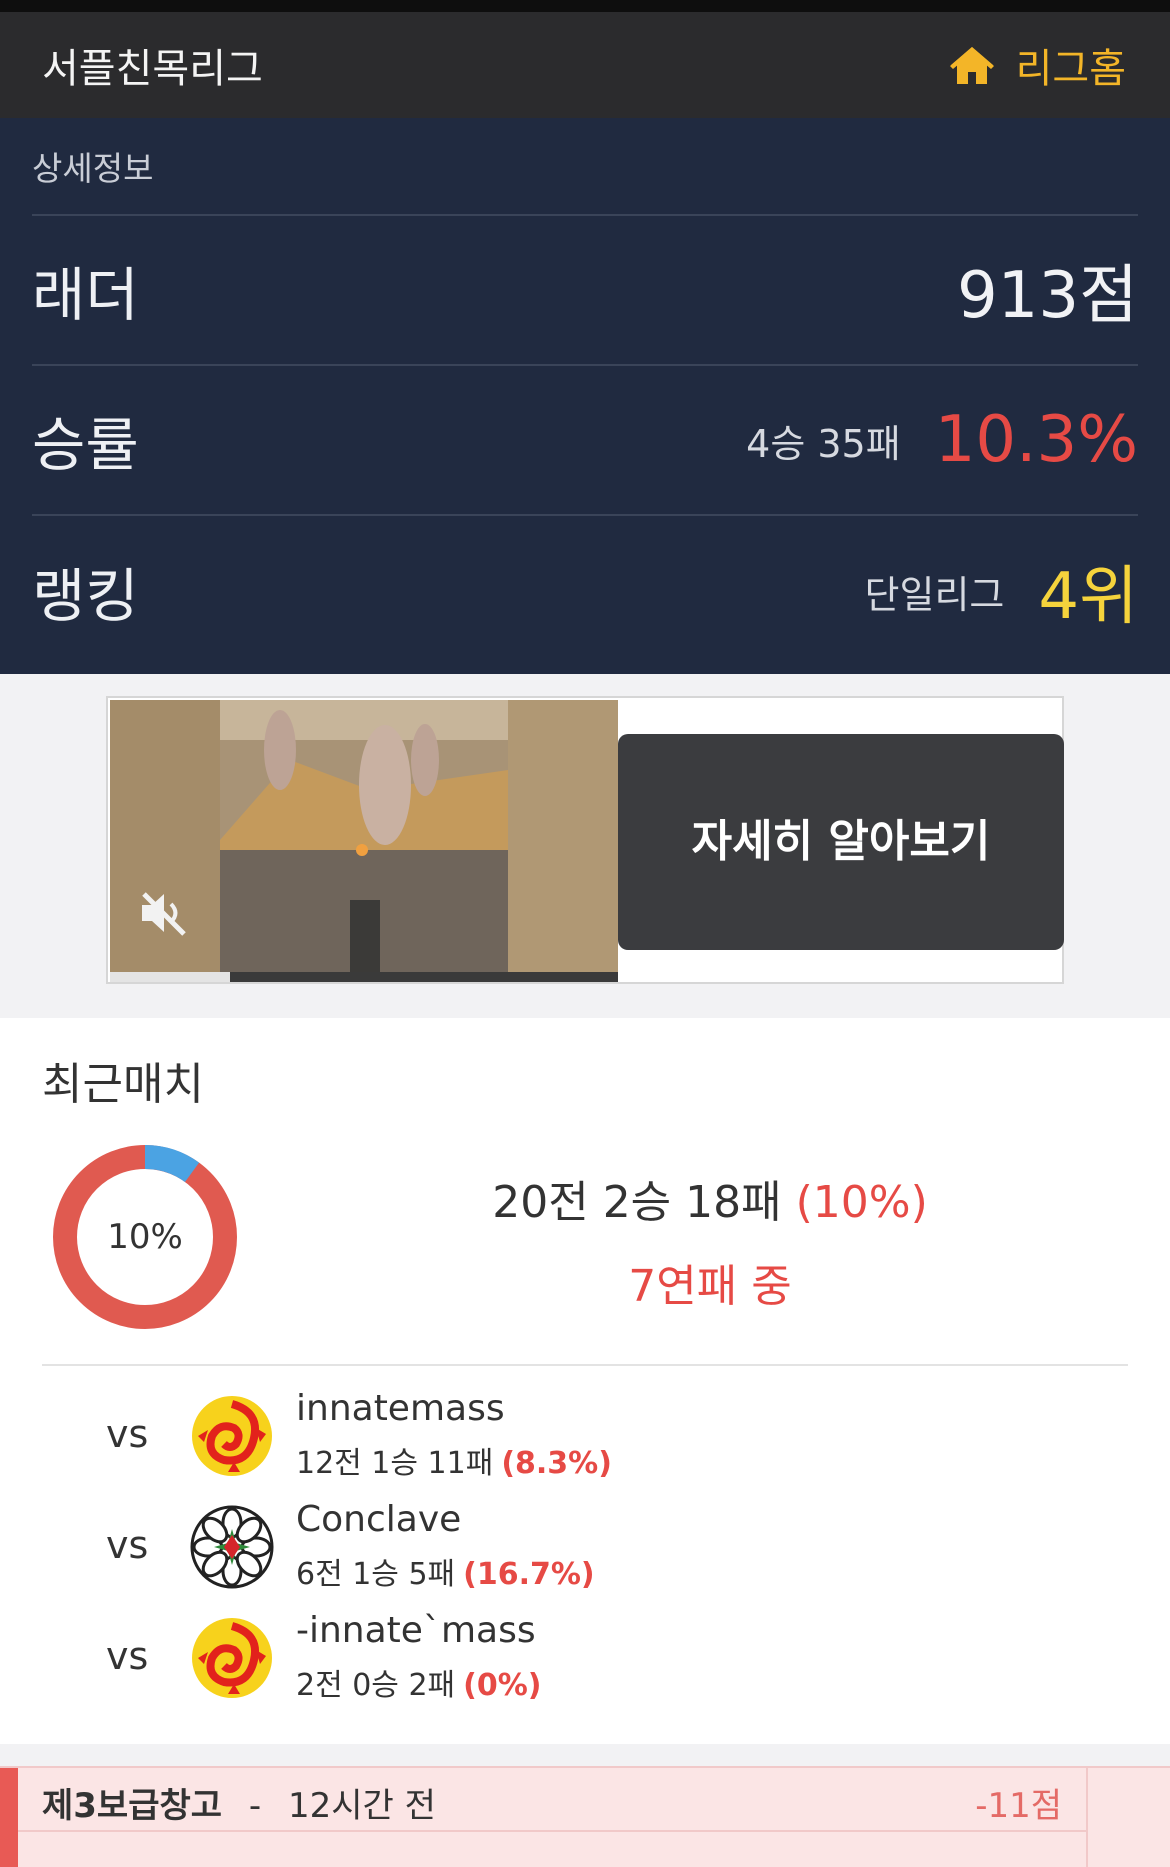  What do you see at coordinates (529, 1574) in the screenshot?
I see `opponent-pct: (16.7%)` at bounding box center [529, 1574].